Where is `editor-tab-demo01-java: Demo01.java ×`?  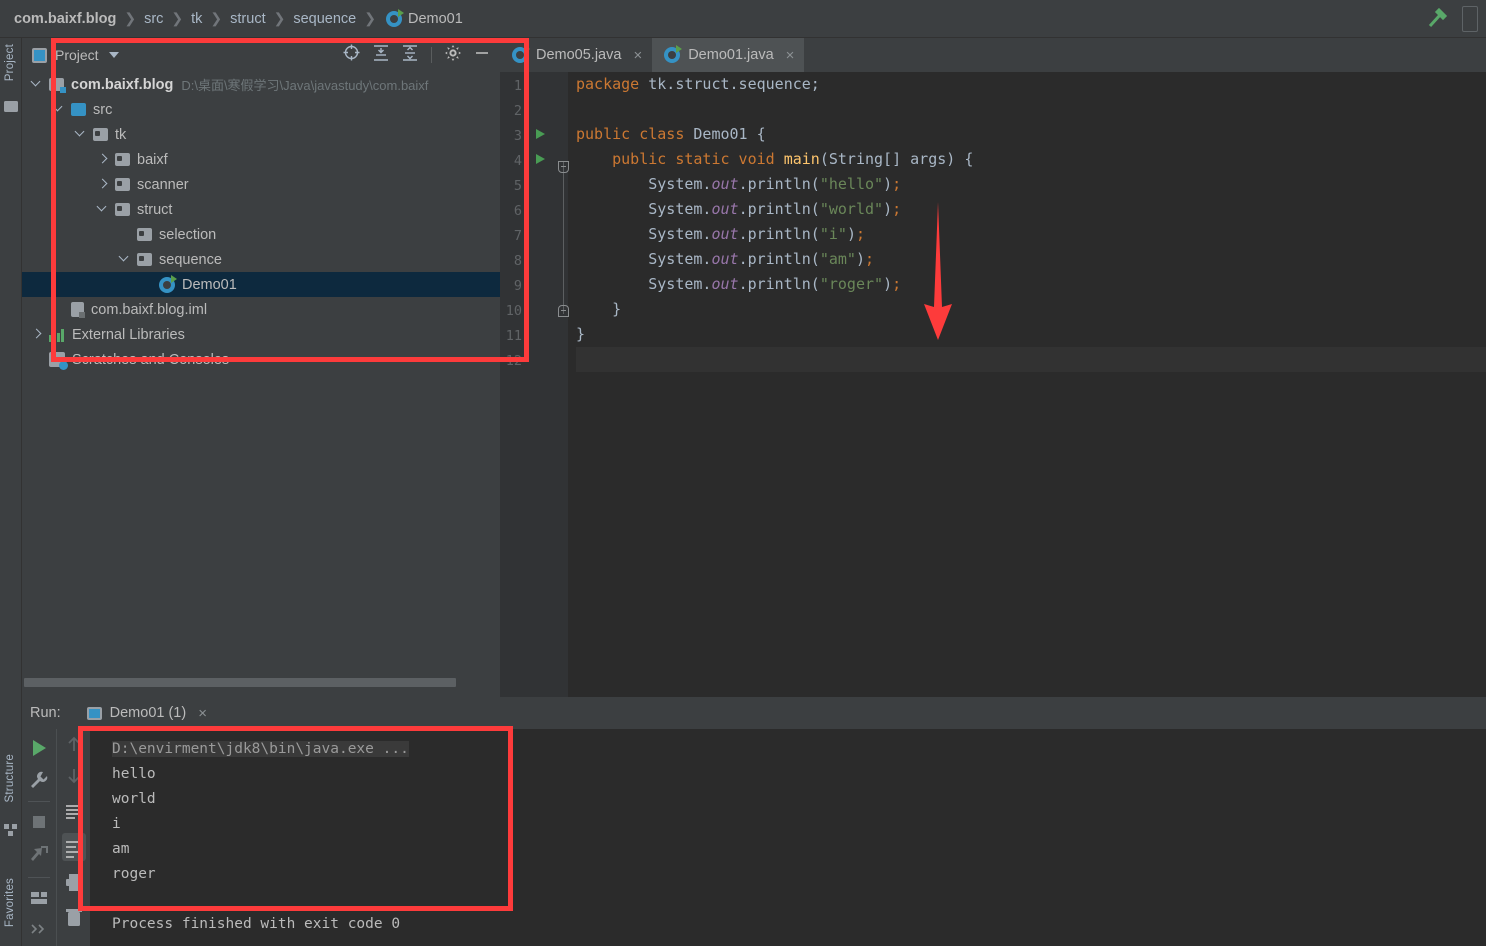 editor-tab-demo01-java: Demo01.java × is located at coordinates (728, 55).